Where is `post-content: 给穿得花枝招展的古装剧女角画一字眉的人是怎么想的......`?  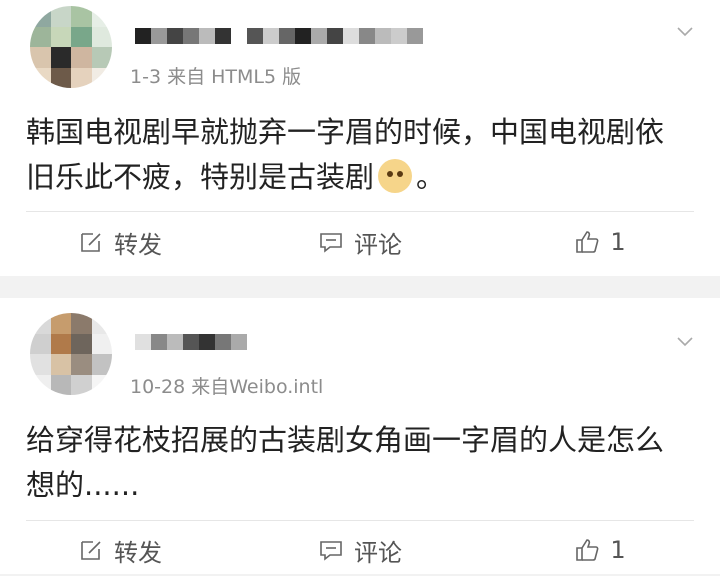
post-content: 给穿得花枝招展的古装剧女角画一字眉的人是怎么想的...... is located at coordinates (358, 463).